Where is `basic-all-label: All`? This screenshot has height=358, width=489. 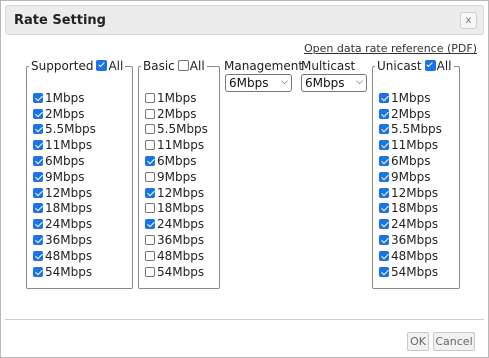
basic-all-label: All is located at coordinates (197, 66).